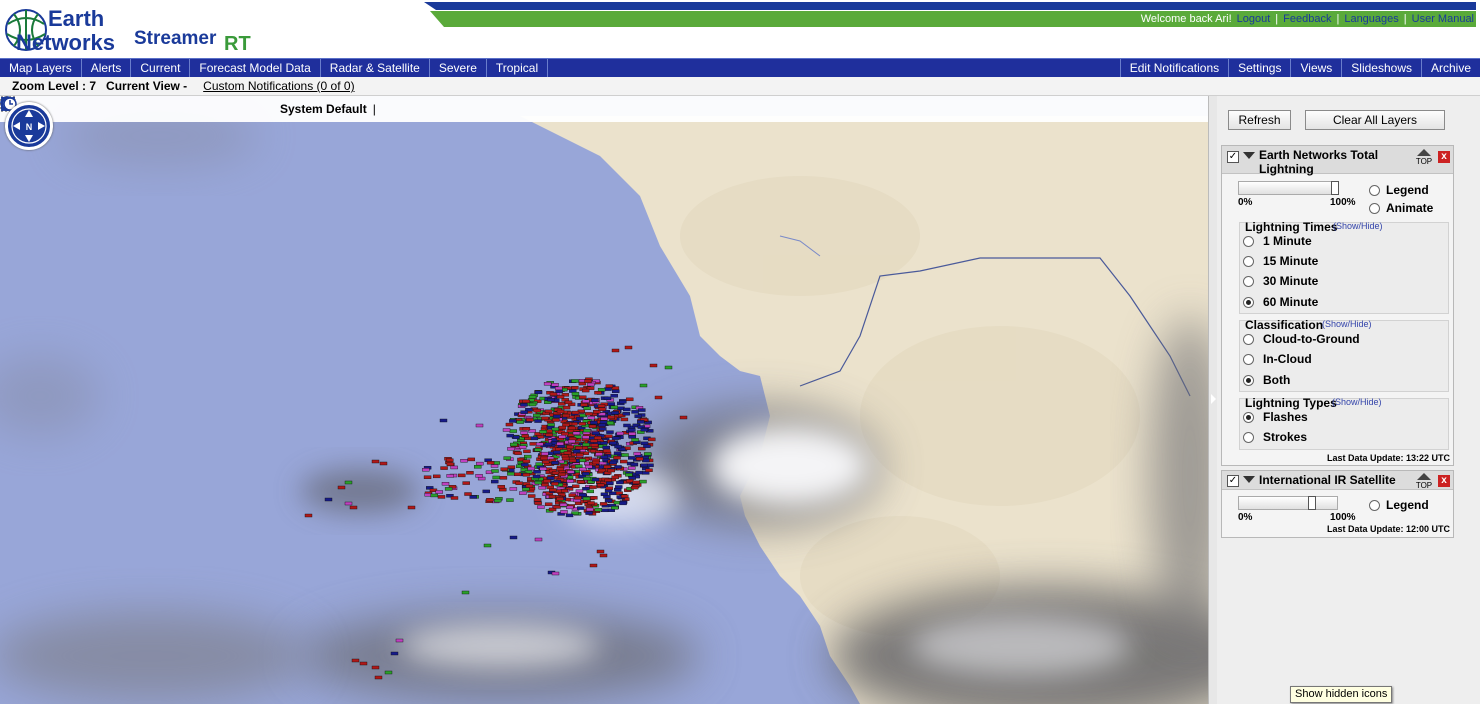 Image resolution: width=1480 pixels, height=704 pixels. What do you see at coordinates (1291, 281) in the screenshot?
I see `time-30-minute-label: 30 Minute` at bounding box center [1291, 281].